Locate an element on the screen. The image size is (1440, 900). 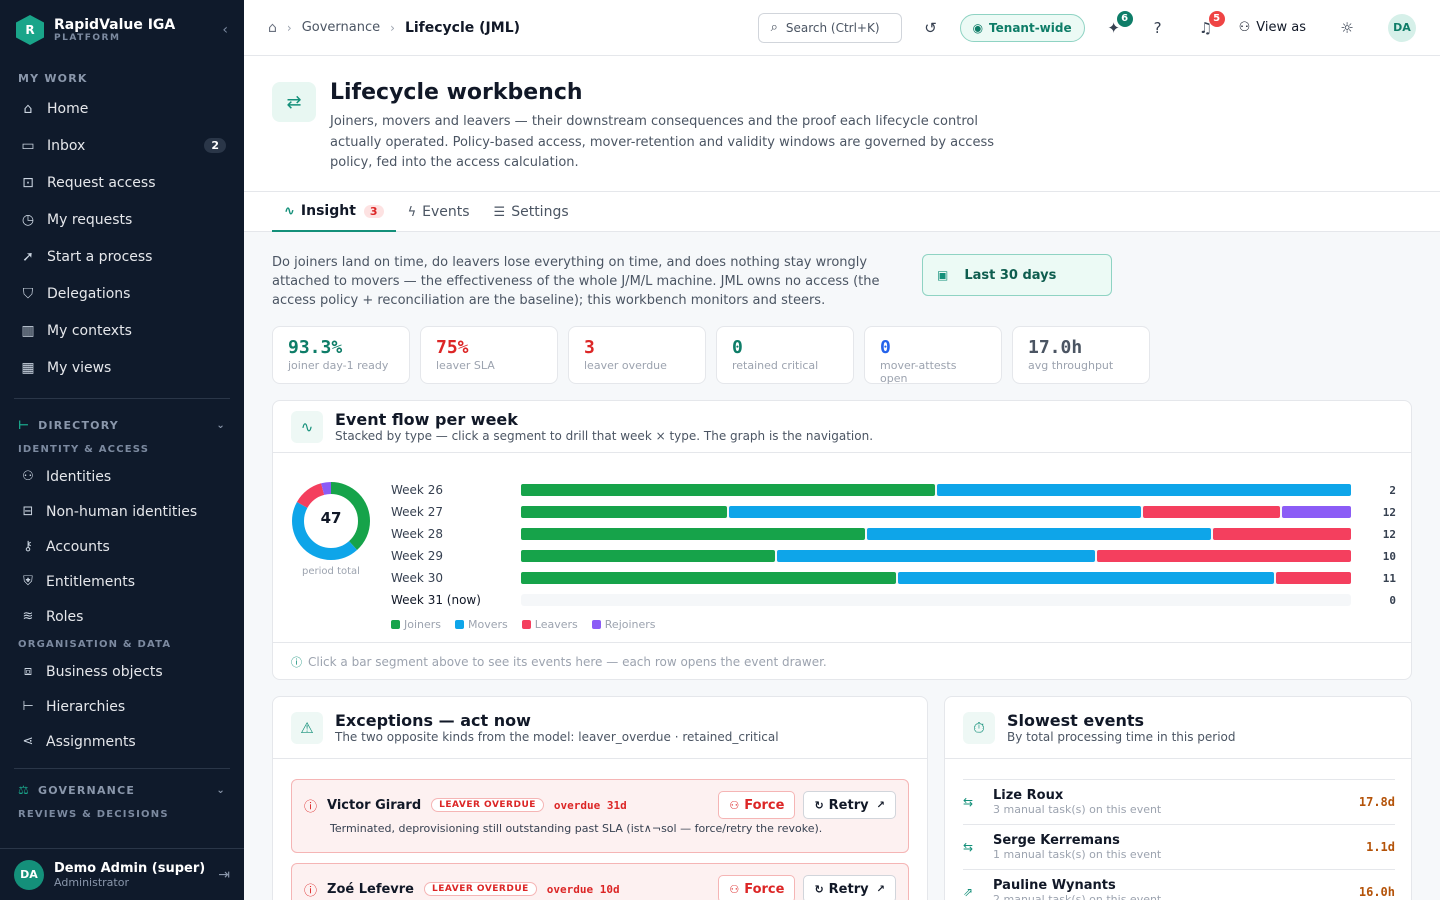
sidebar-item-delegations: ⛉ Delegations is located at coordinates (122, 293).